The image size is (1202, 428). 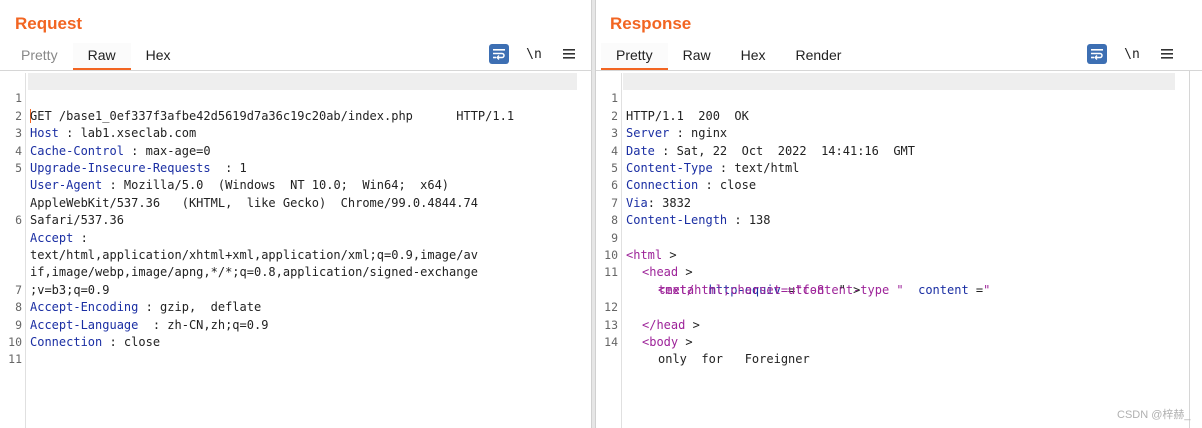 I want to click on response-tabs-divider, so click(x=899, y=70).